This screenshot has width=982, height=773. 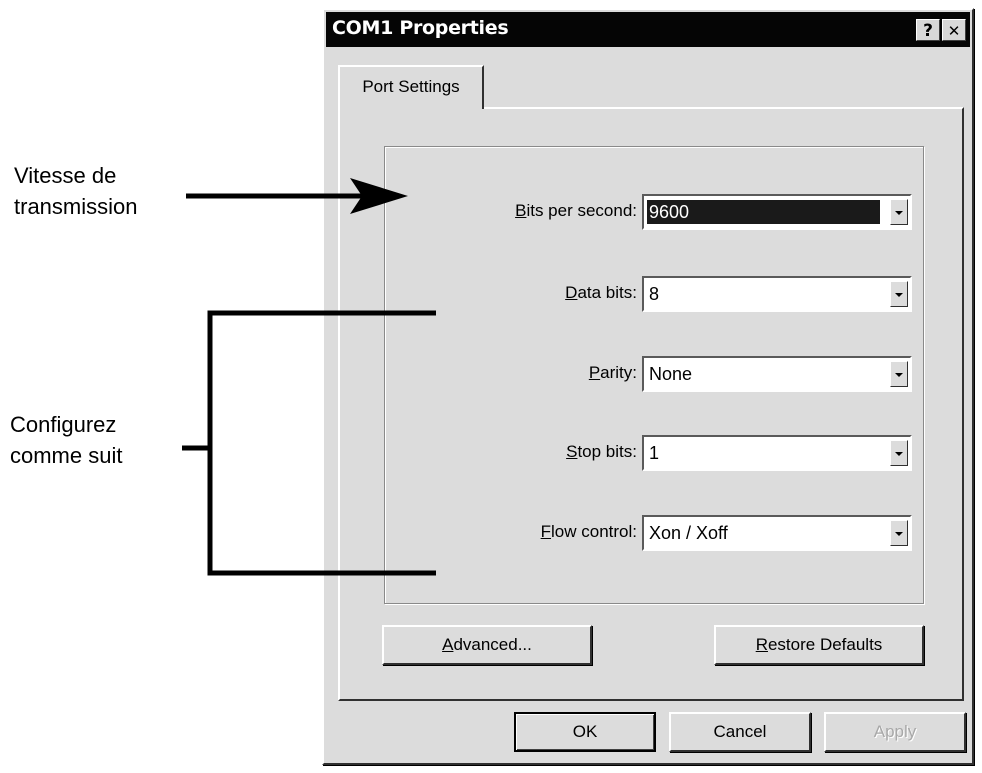 I want to click on tab-port-settings: Port Settings, so click(x=411, y=87).